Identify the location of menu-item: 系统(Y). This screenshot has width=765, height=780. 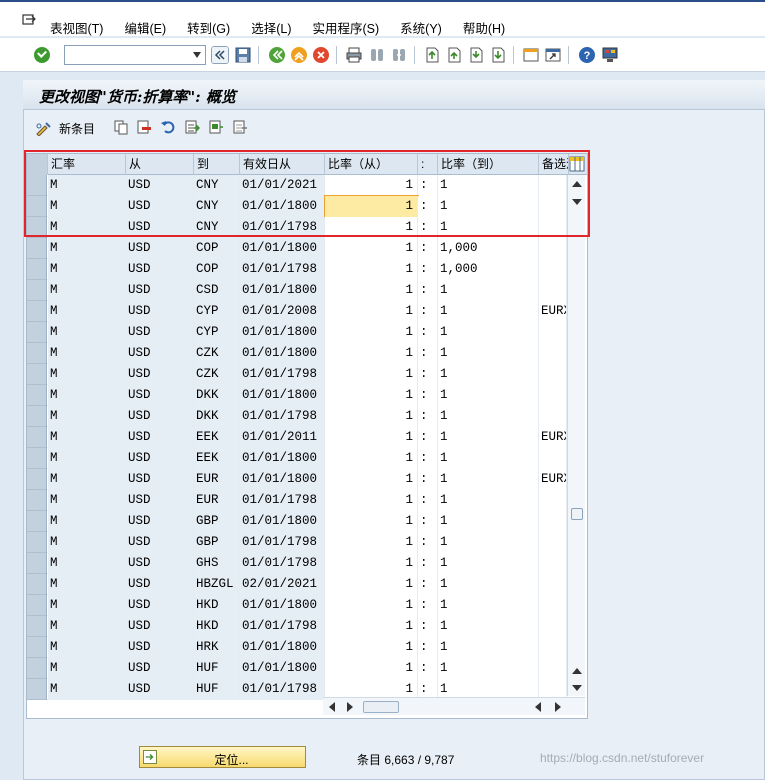
(421, 27).